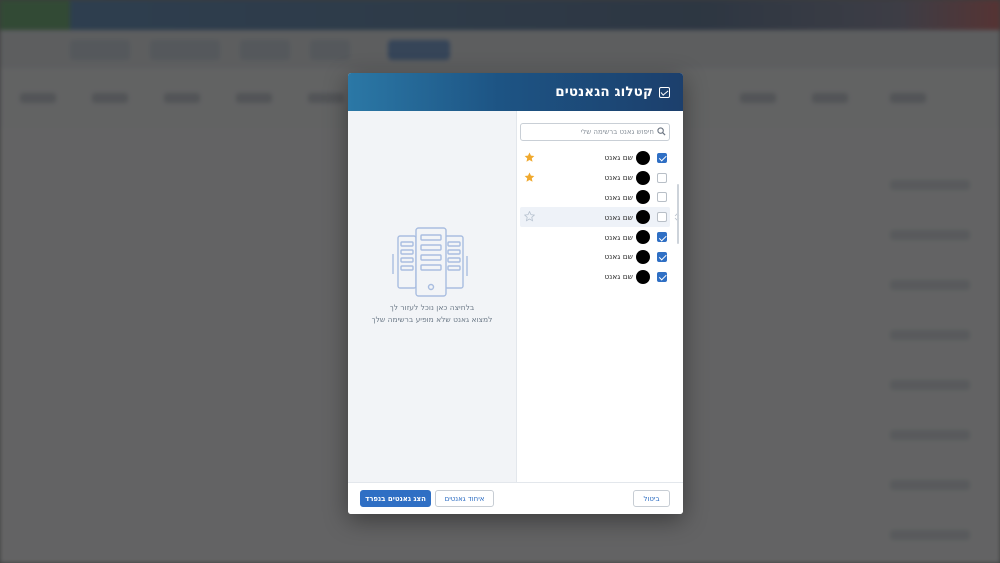 This screenshot has height=563, width=1000. I want to click on search-input, so click(595, 132).